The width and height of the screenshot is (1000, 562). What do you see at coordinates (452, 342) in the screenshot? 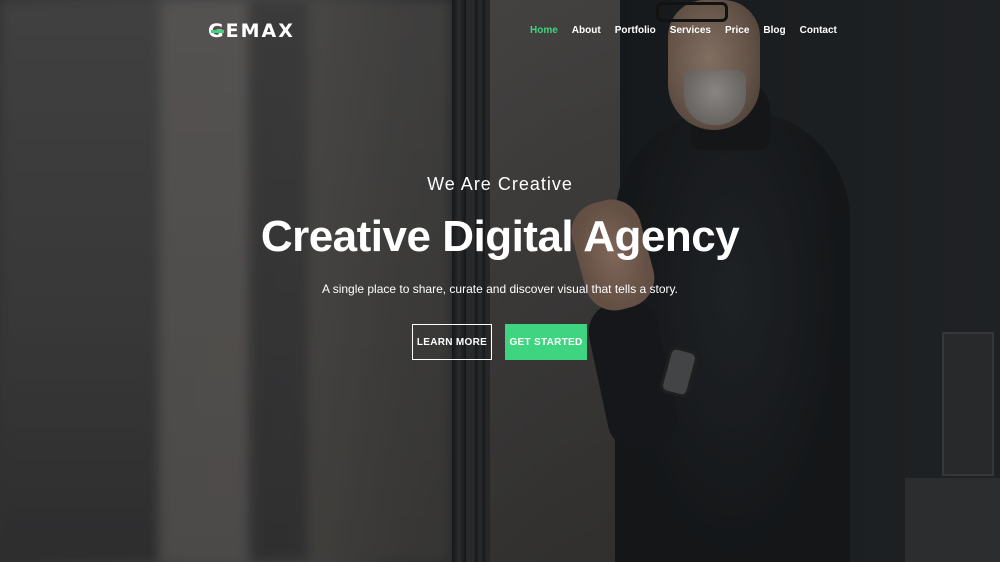
I see `learn-more-button: LEARN MORE` at bounding box center [452, 342].